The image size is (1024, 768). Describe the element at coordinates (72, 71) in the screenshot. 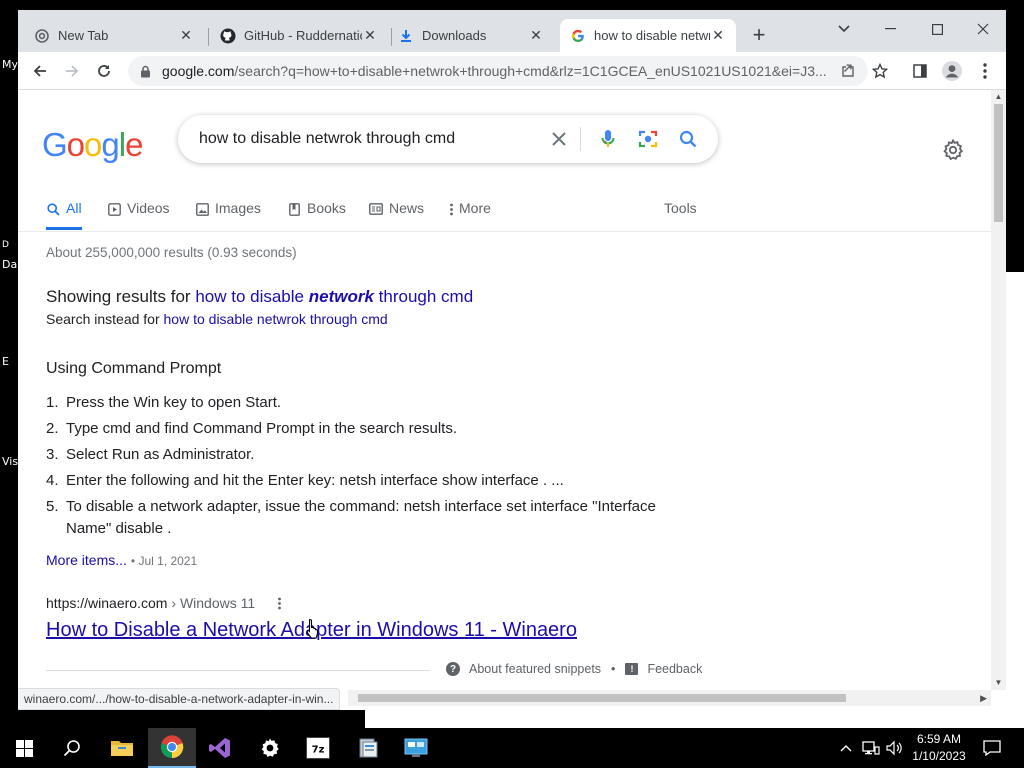

I see `forward-button` at that location.